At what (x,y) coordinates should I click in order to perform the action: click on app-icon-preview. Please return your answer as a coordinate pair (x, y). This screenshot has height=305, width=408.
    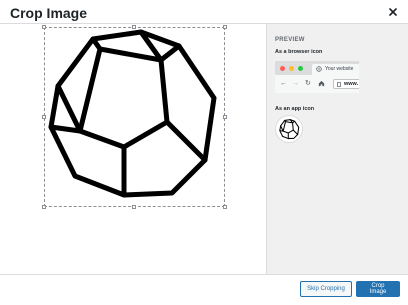
    Looking at the image, I should click on (289, 129).